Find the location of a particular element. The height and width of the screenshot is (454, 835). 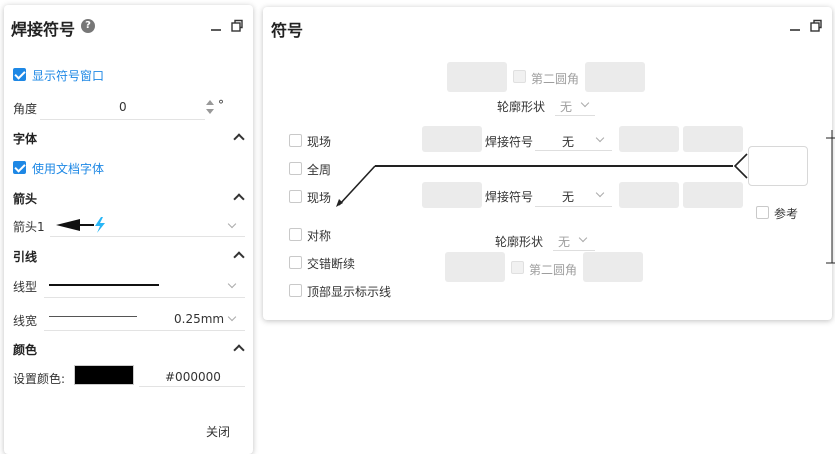

line-type-preview is located at coordinates (104, 285).